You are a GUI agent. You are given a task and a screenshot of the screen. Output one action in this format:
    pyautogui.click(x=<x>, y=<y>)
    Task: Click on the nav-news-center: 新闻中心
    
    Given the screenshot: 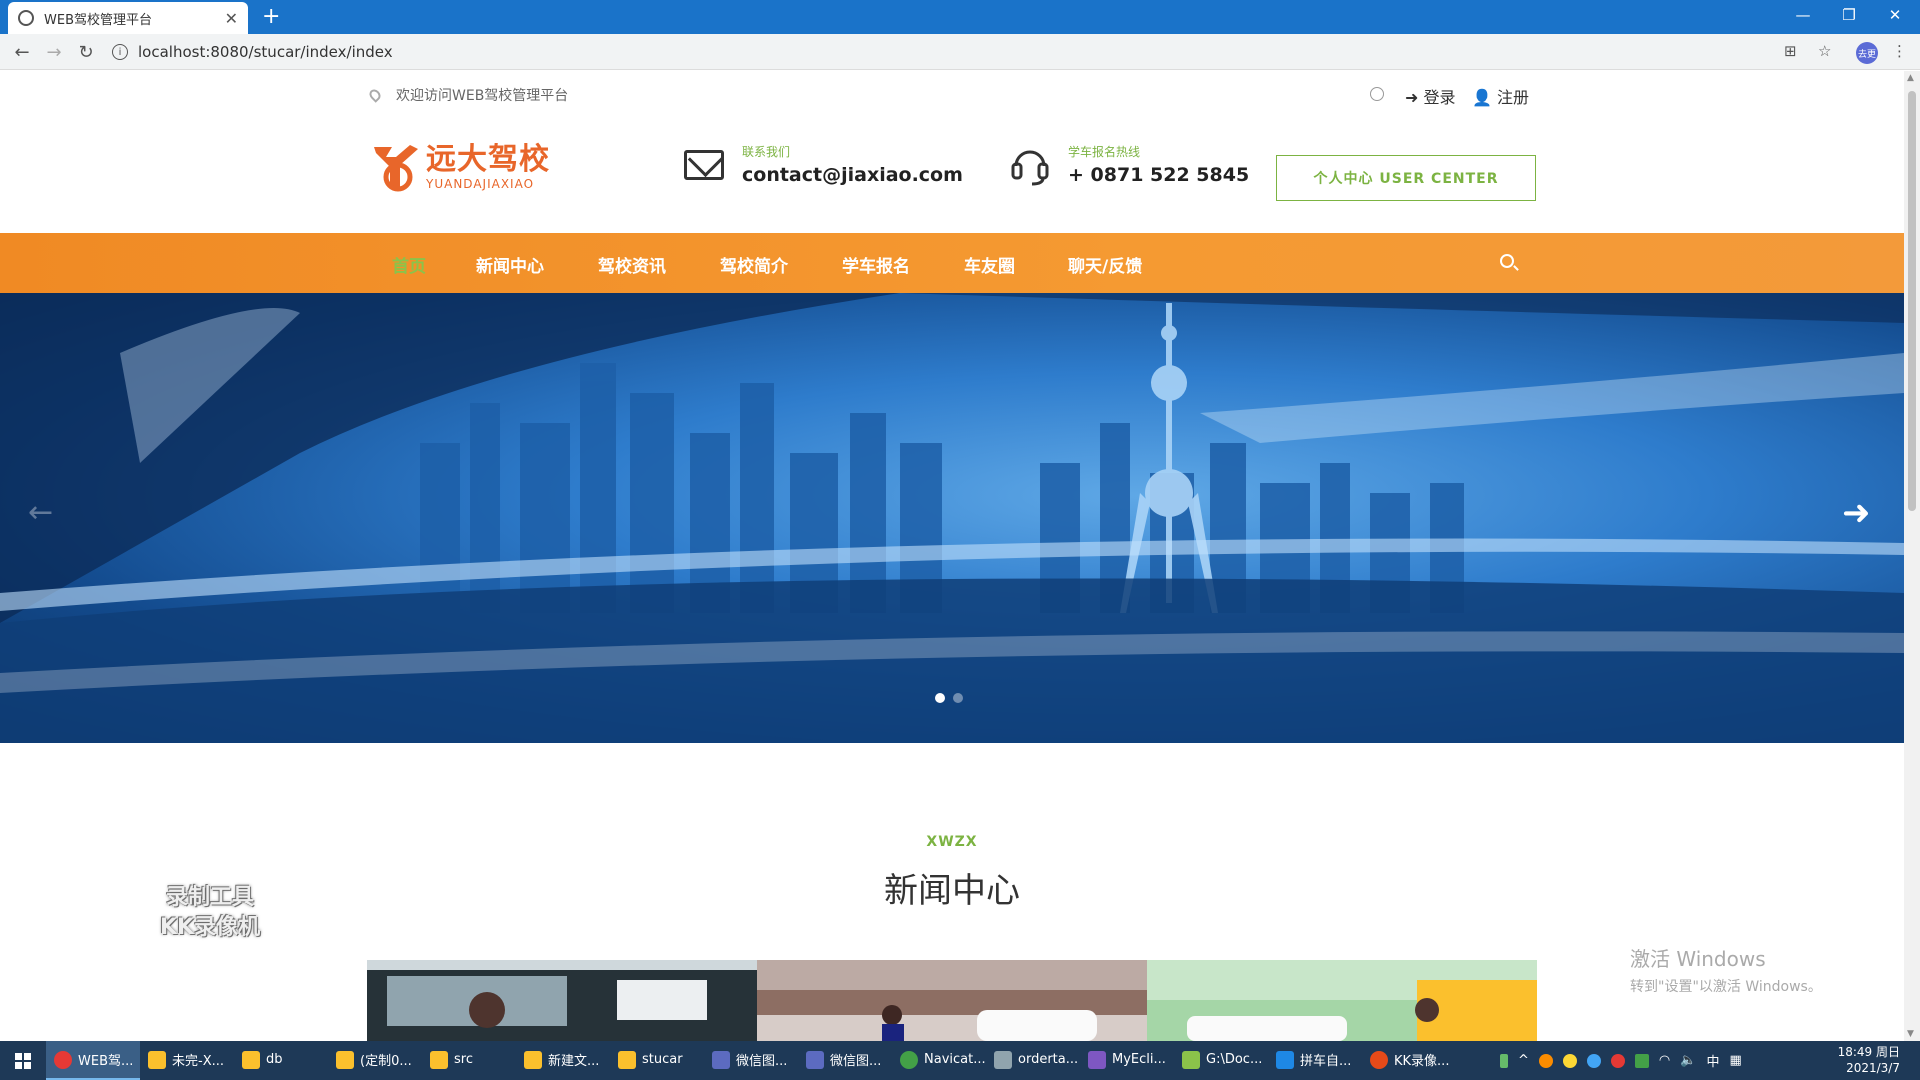 What is the action you would take?
    pyautogui.click(x=510, y=264)
    